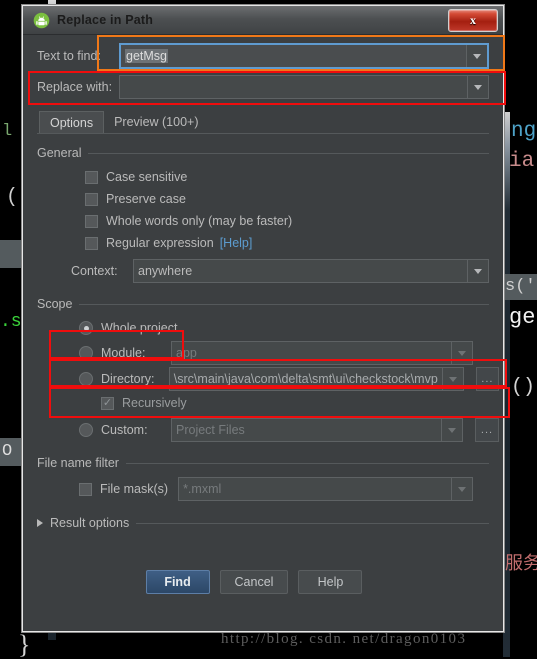  I want to click on directory-radio-icon, so click(86, 379).